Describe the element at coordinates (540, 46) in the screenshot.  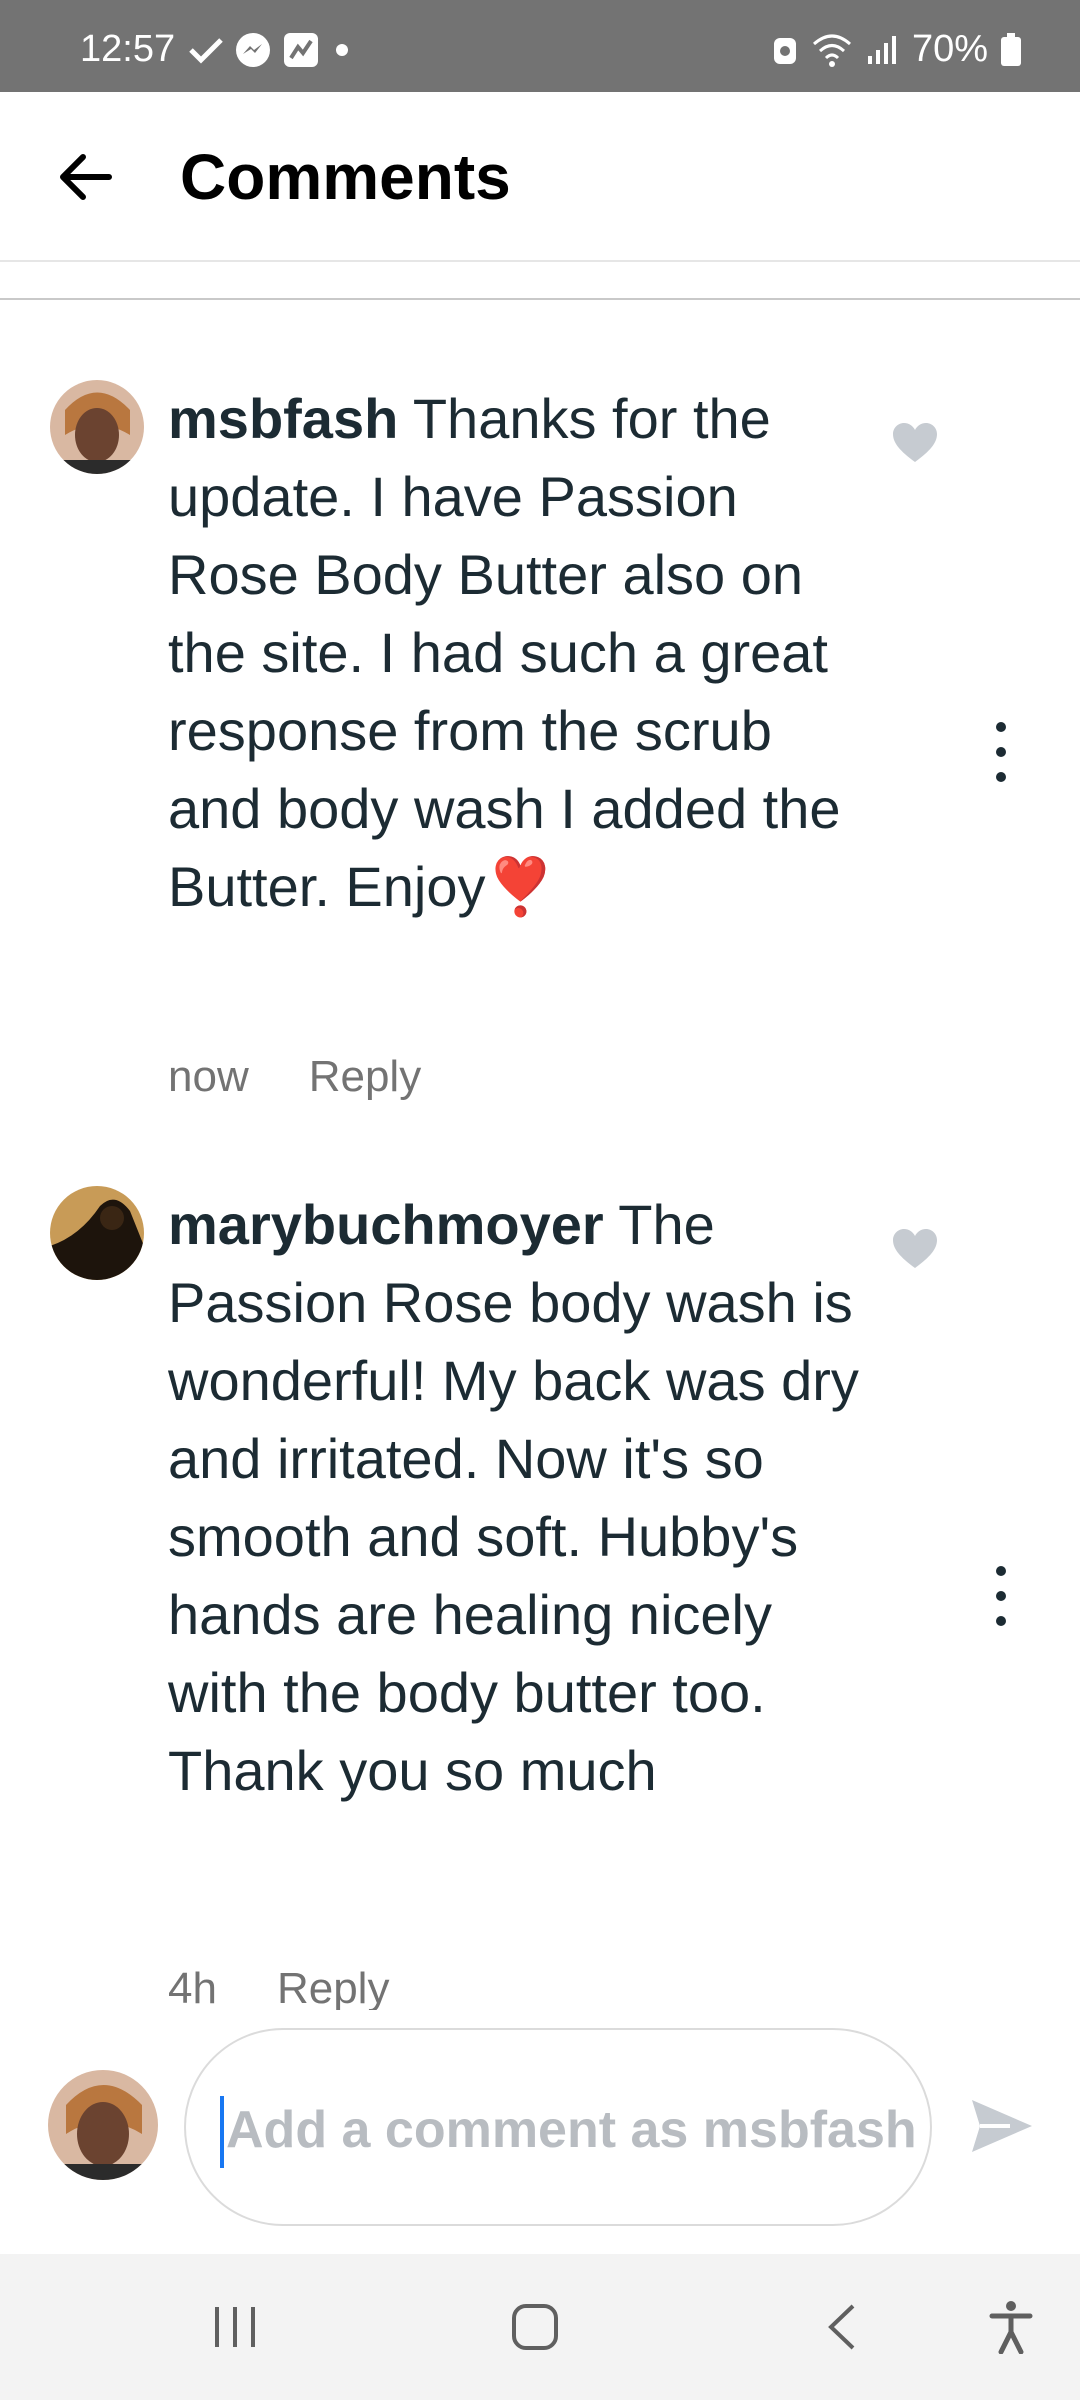
I see `status-bar: 12:57 70%` at that location.